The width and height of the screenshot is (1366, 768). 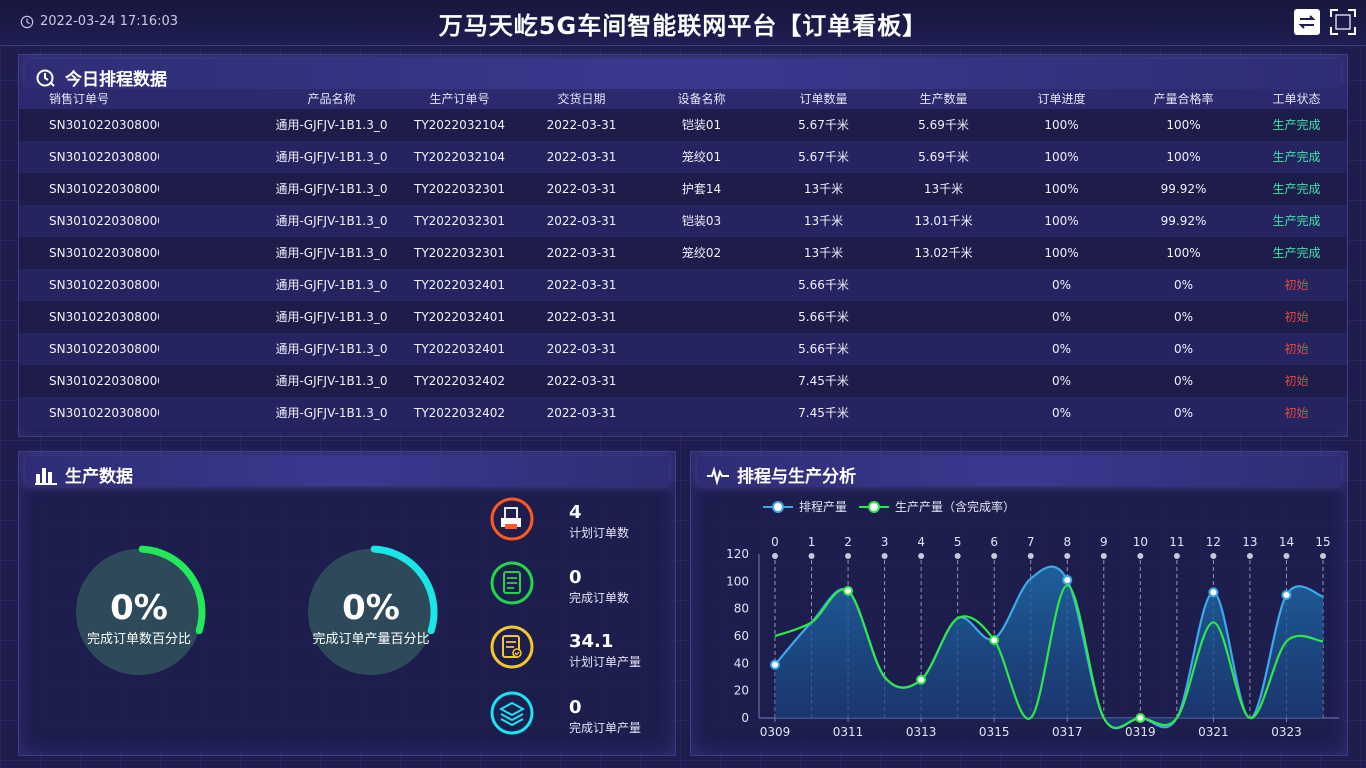 What do you see at coordinates (823, 157) in the screenshot?
I see `table-cell-qty: 5.67千米` at bounding box center [823, 157].